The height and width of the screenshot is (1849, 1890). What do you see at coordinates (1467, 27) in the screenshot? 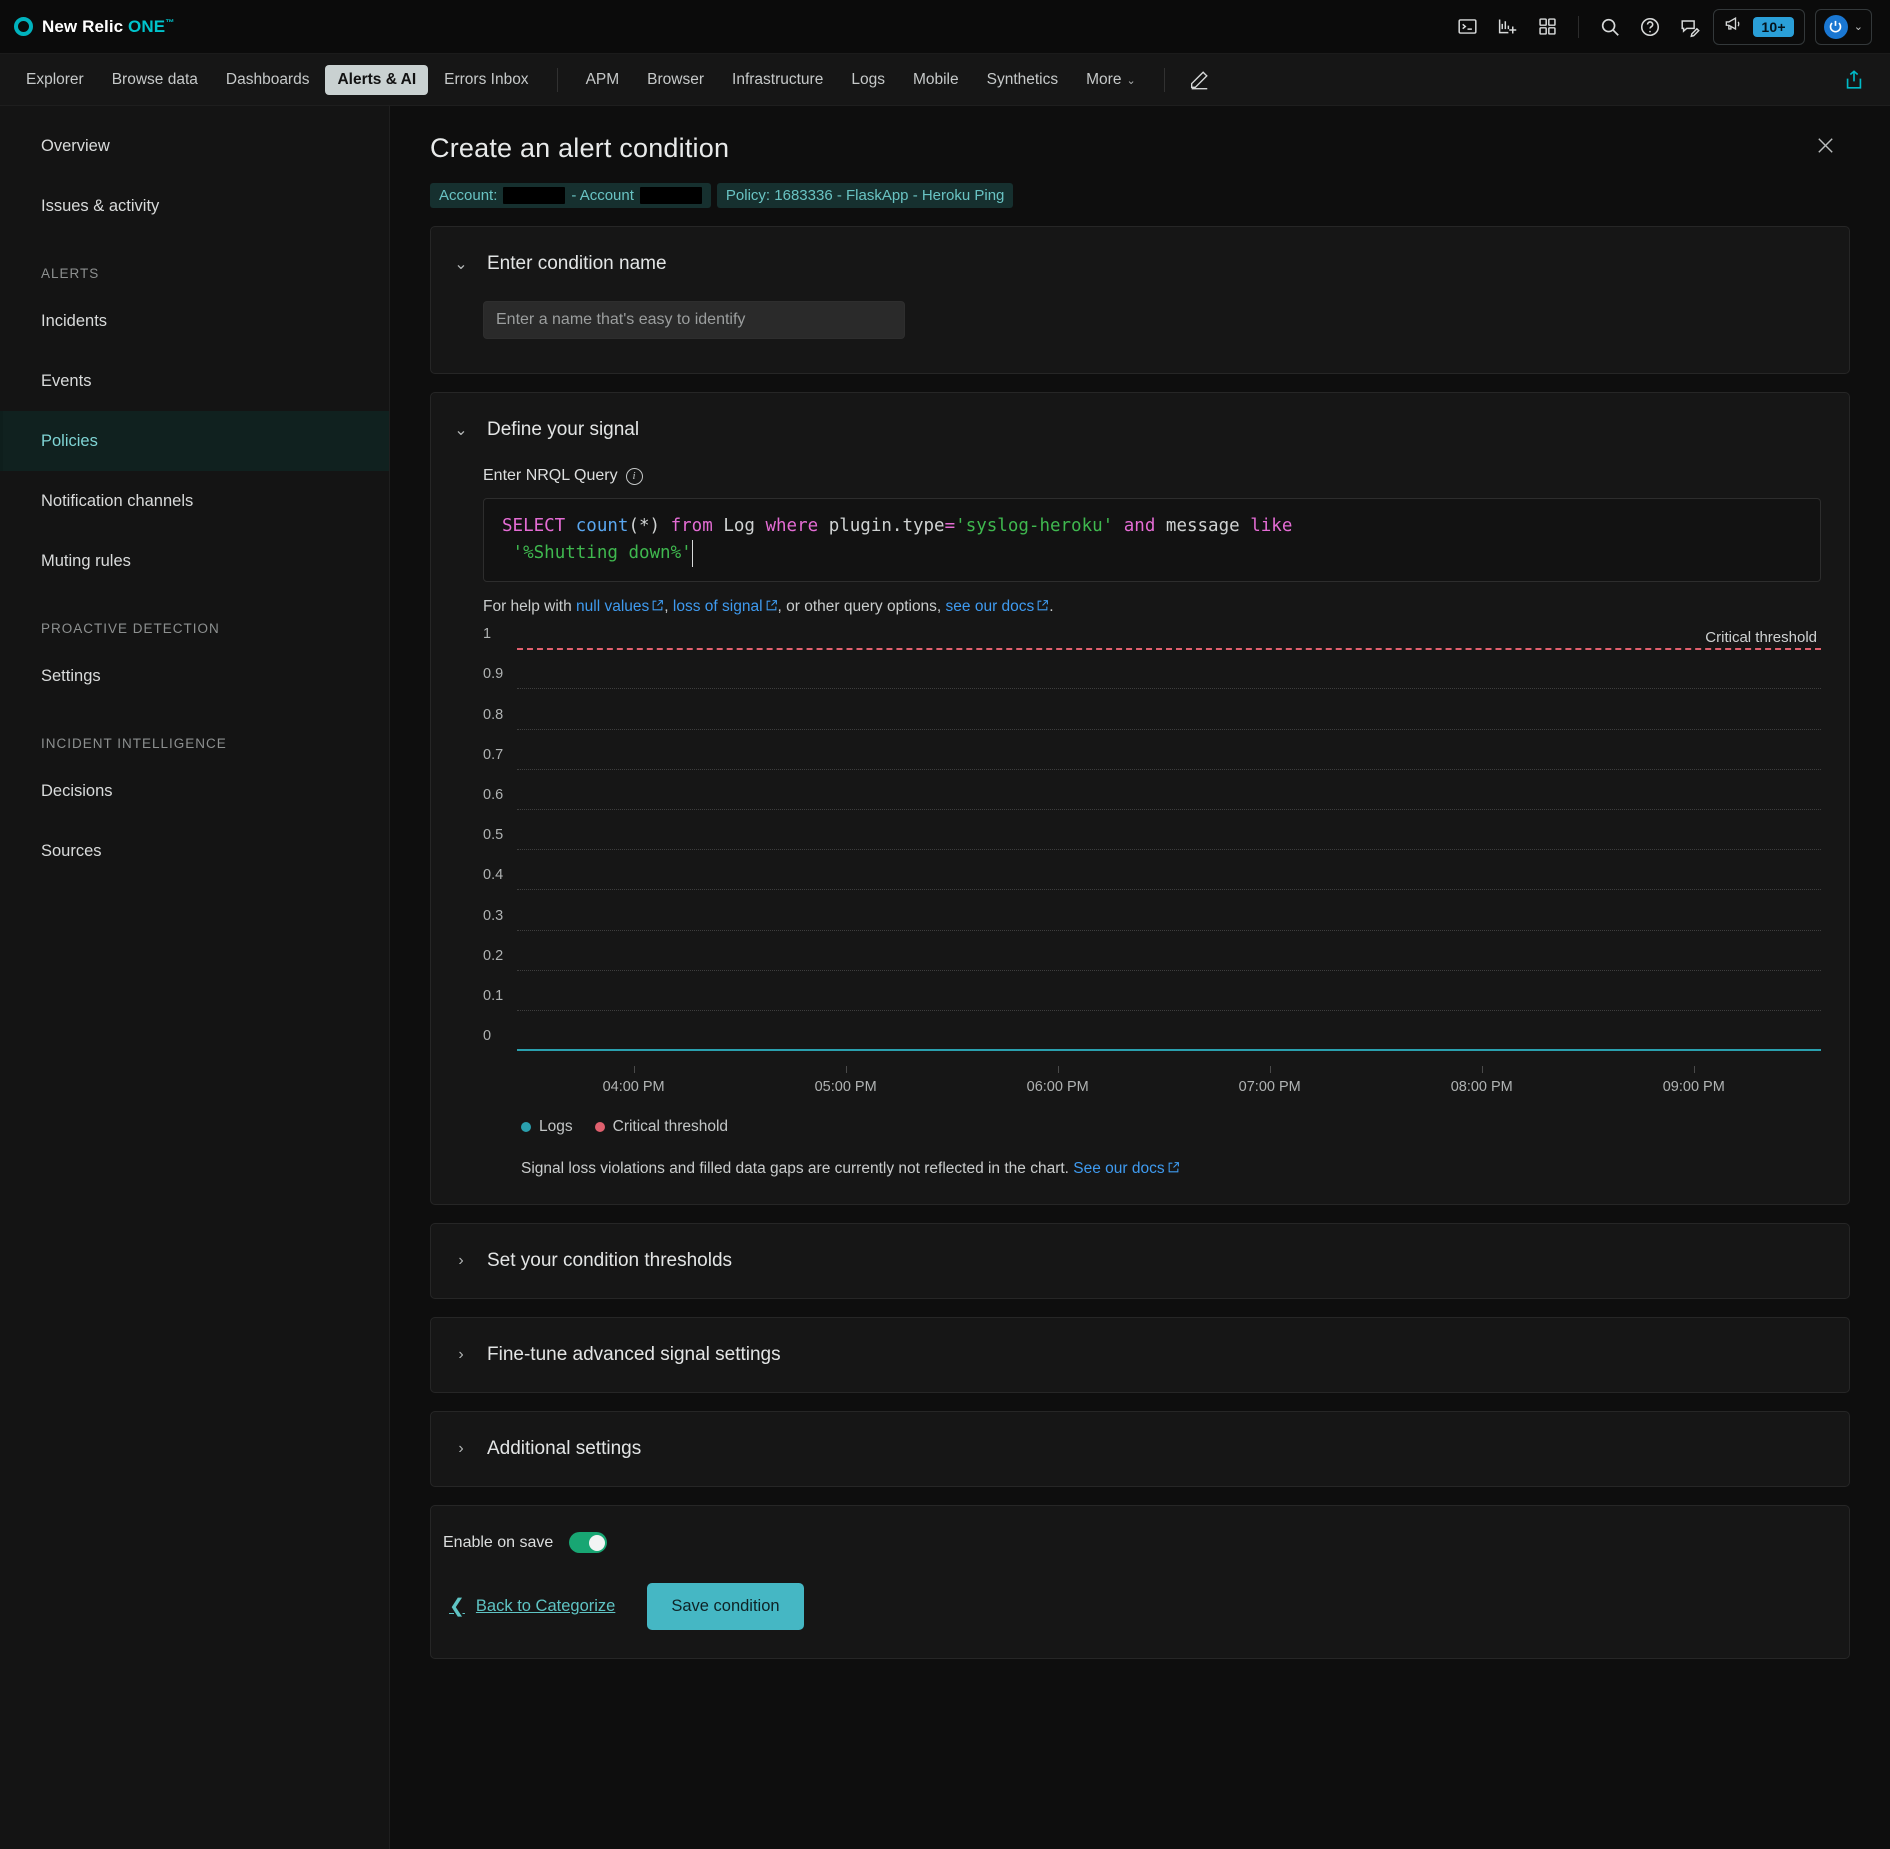
I see `terminal-icon` at bounding box center [1467, 27].